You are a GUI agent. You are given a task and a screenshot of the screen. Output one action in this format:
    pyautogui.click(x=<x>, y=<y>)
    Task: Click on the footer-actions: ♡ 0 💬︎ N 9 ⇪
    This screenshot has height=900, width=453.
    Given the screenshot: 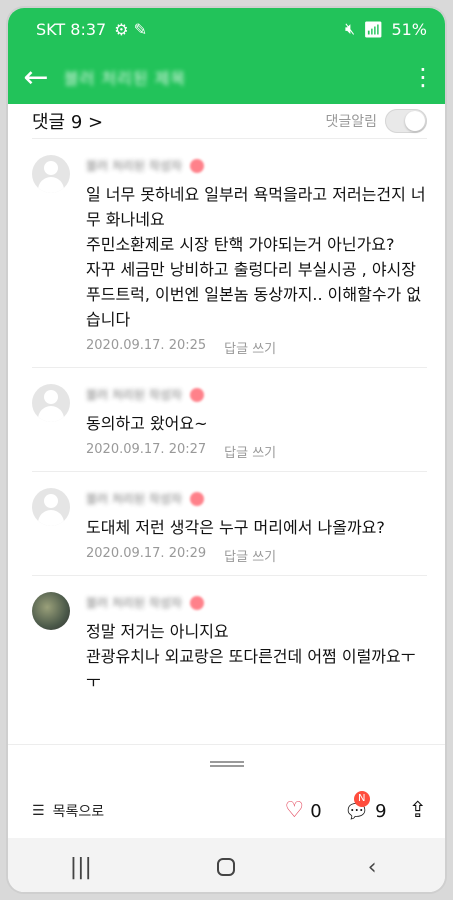 What is the action you would take?
    pyautogui.click(x=356, y=807)
    